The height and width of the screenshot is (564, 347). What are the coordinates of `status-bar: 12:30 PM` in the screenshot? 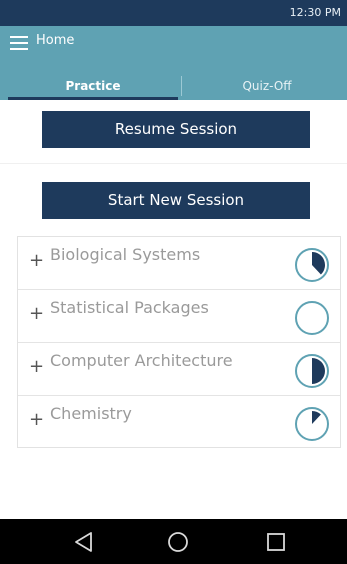 It's located at (173, 13).